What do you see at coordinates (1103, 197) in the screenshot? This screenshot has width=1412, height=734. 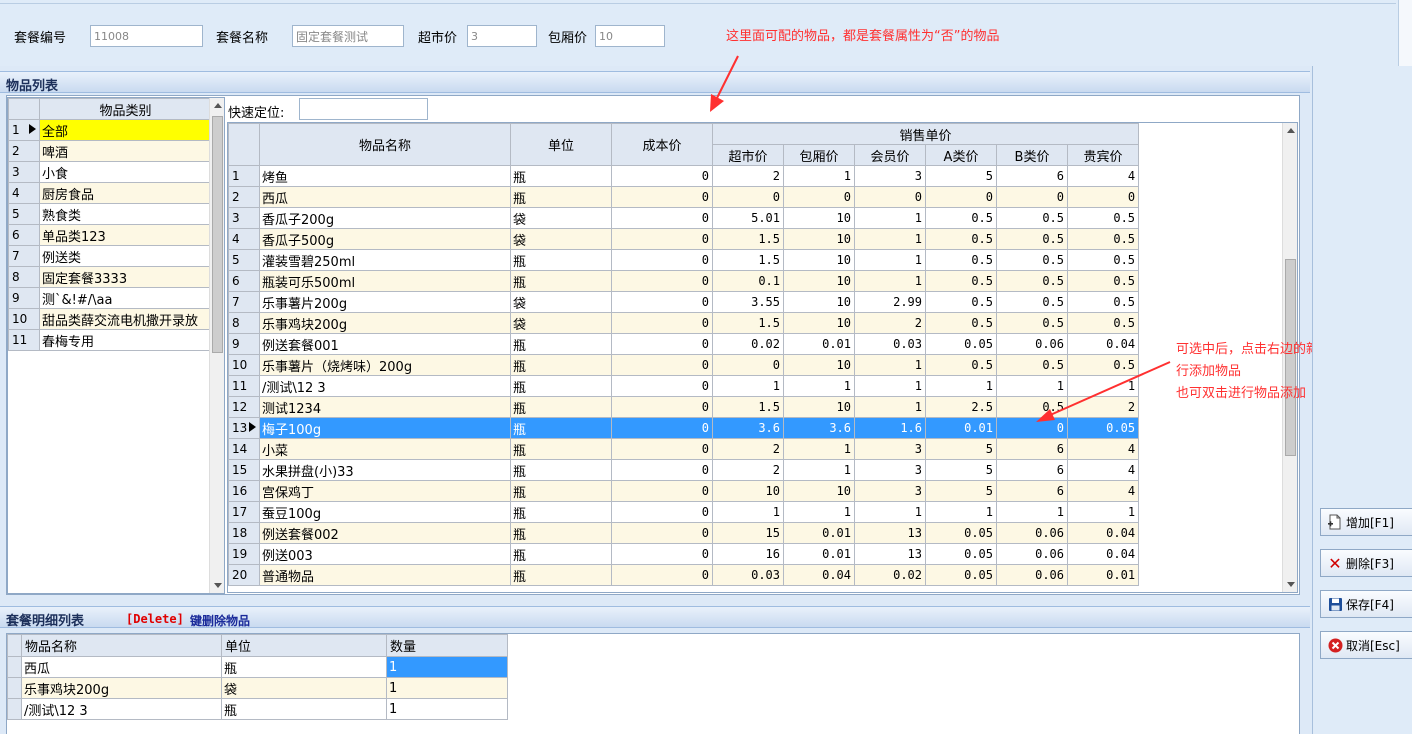 I see `product-vip-price: 0` at bounding box center [1103, 197].